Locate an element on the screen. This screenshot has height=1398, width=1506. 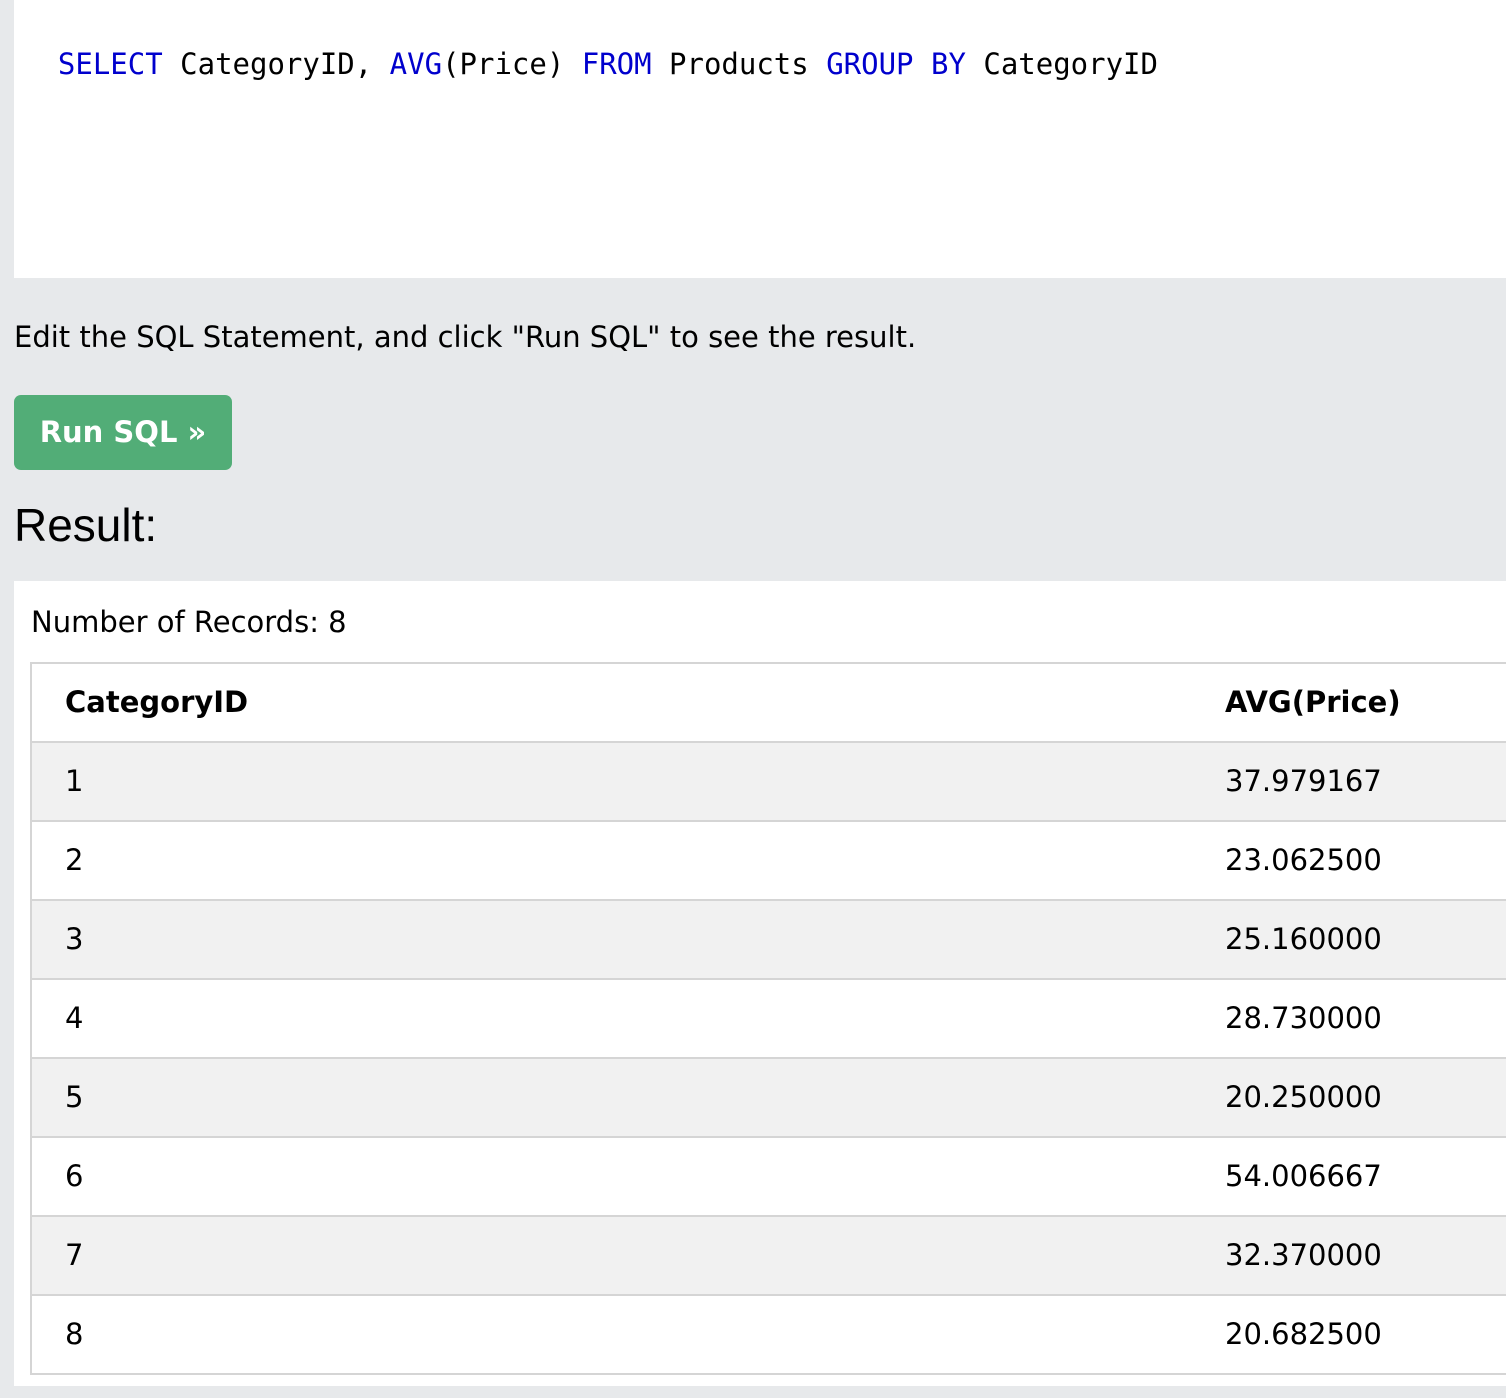
cell-categoryid: 1 is located at coordinates (74, 781).